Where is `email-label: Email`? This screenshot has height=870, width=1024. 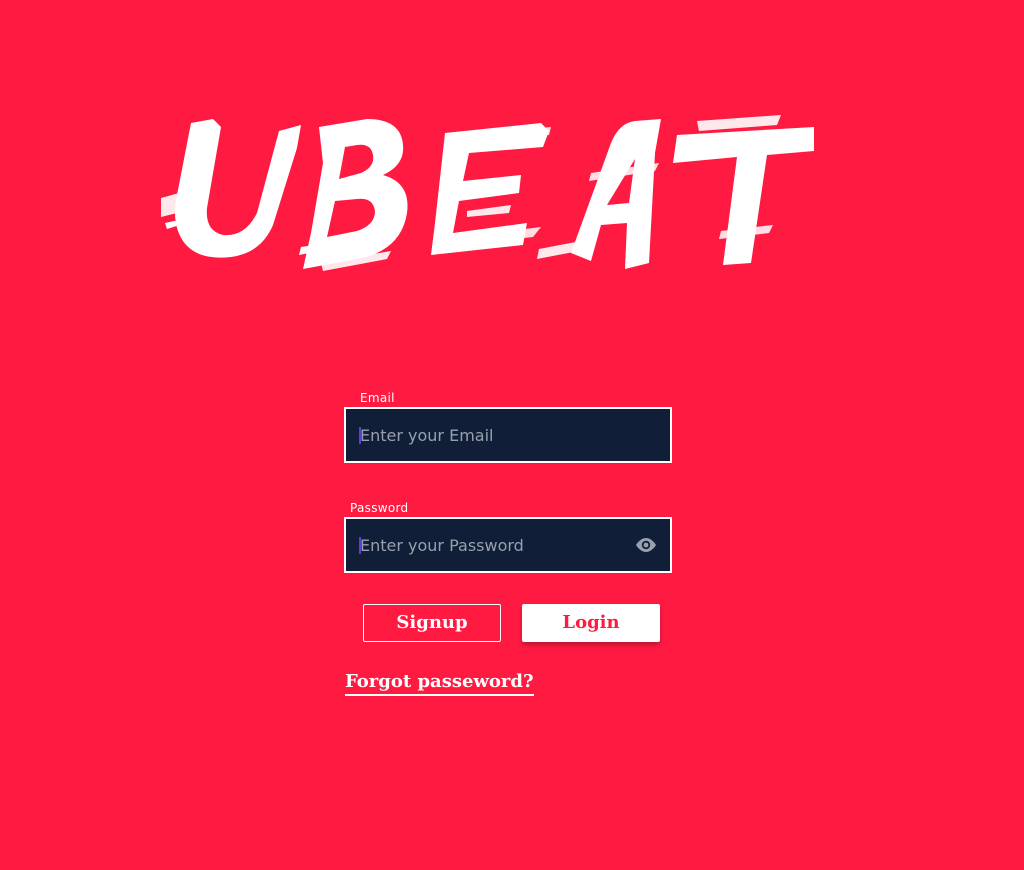 email-label: Email is located at coordinates (377, 402).